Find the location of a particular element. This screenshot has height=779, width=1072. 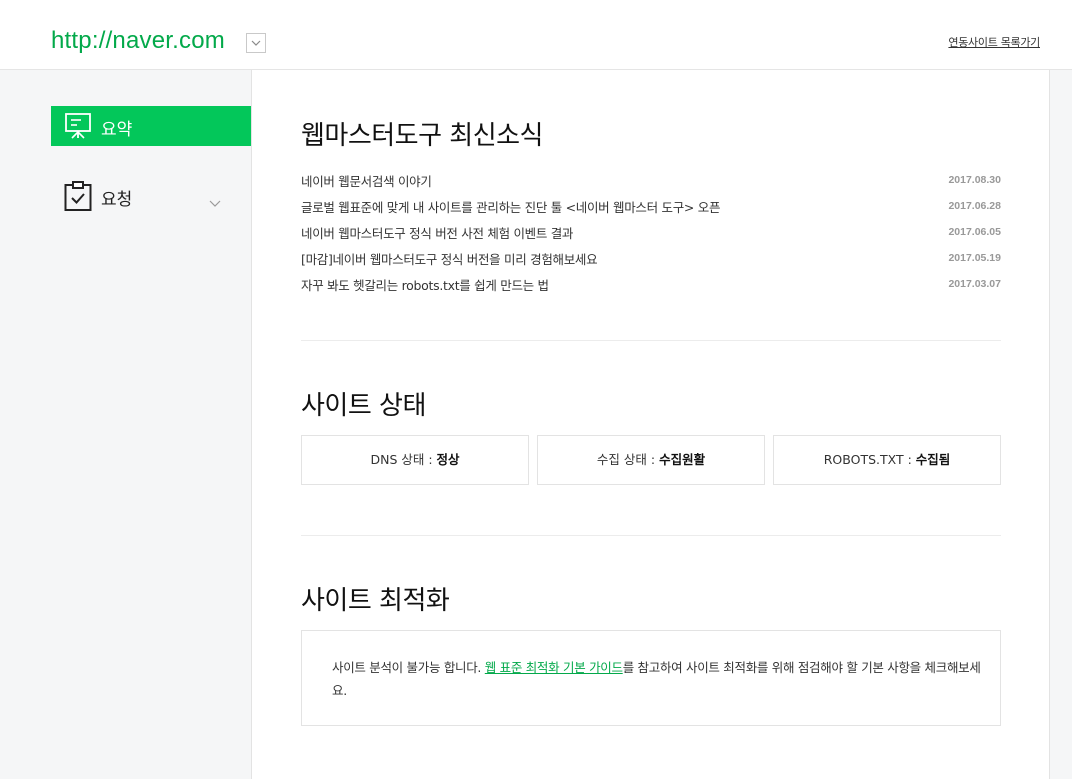

crawl-status-box: 수집 상태 : 수집원활 is located at coordinates (651, 460).